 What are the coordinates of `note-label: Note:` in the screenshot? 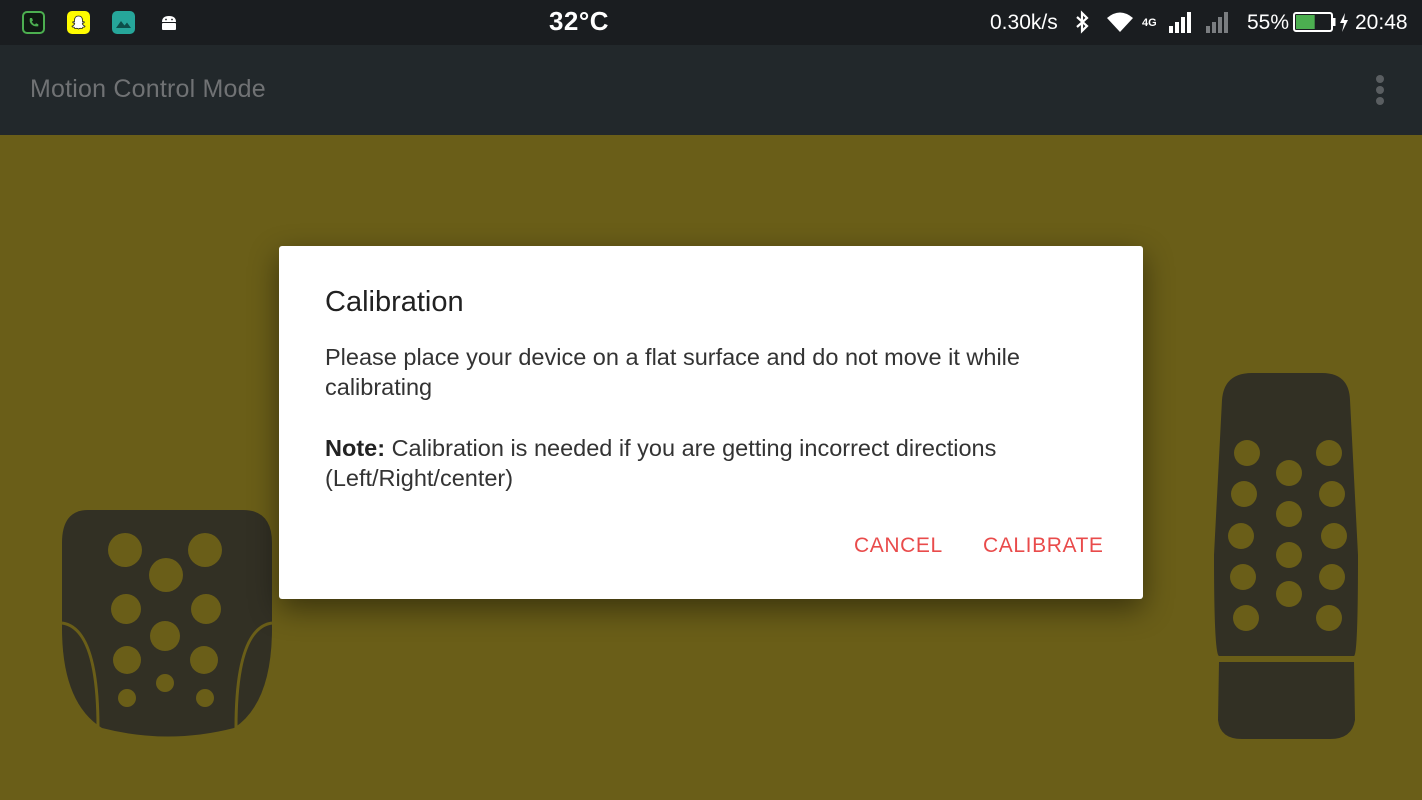 It's located at (355, 448).